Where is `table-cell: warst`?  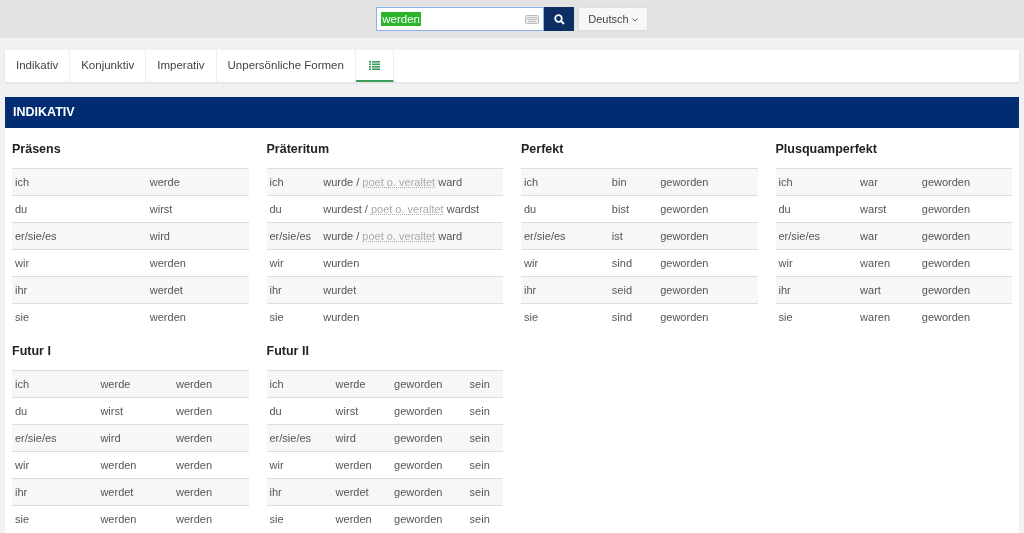
table-cell: warst is located at coordinates (888, 209).